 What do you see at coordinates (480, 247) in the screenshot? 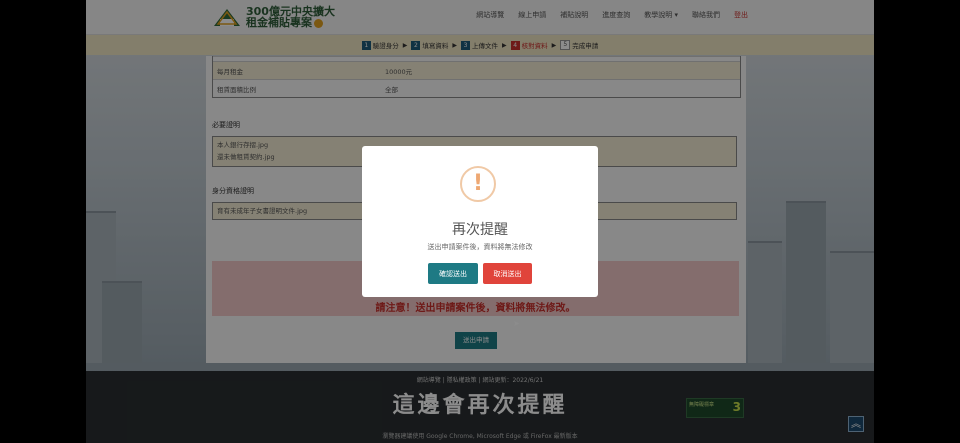
I see `dialog-message: 送出申請案件後，資料將無法修改` at bounding box center [480, 247].